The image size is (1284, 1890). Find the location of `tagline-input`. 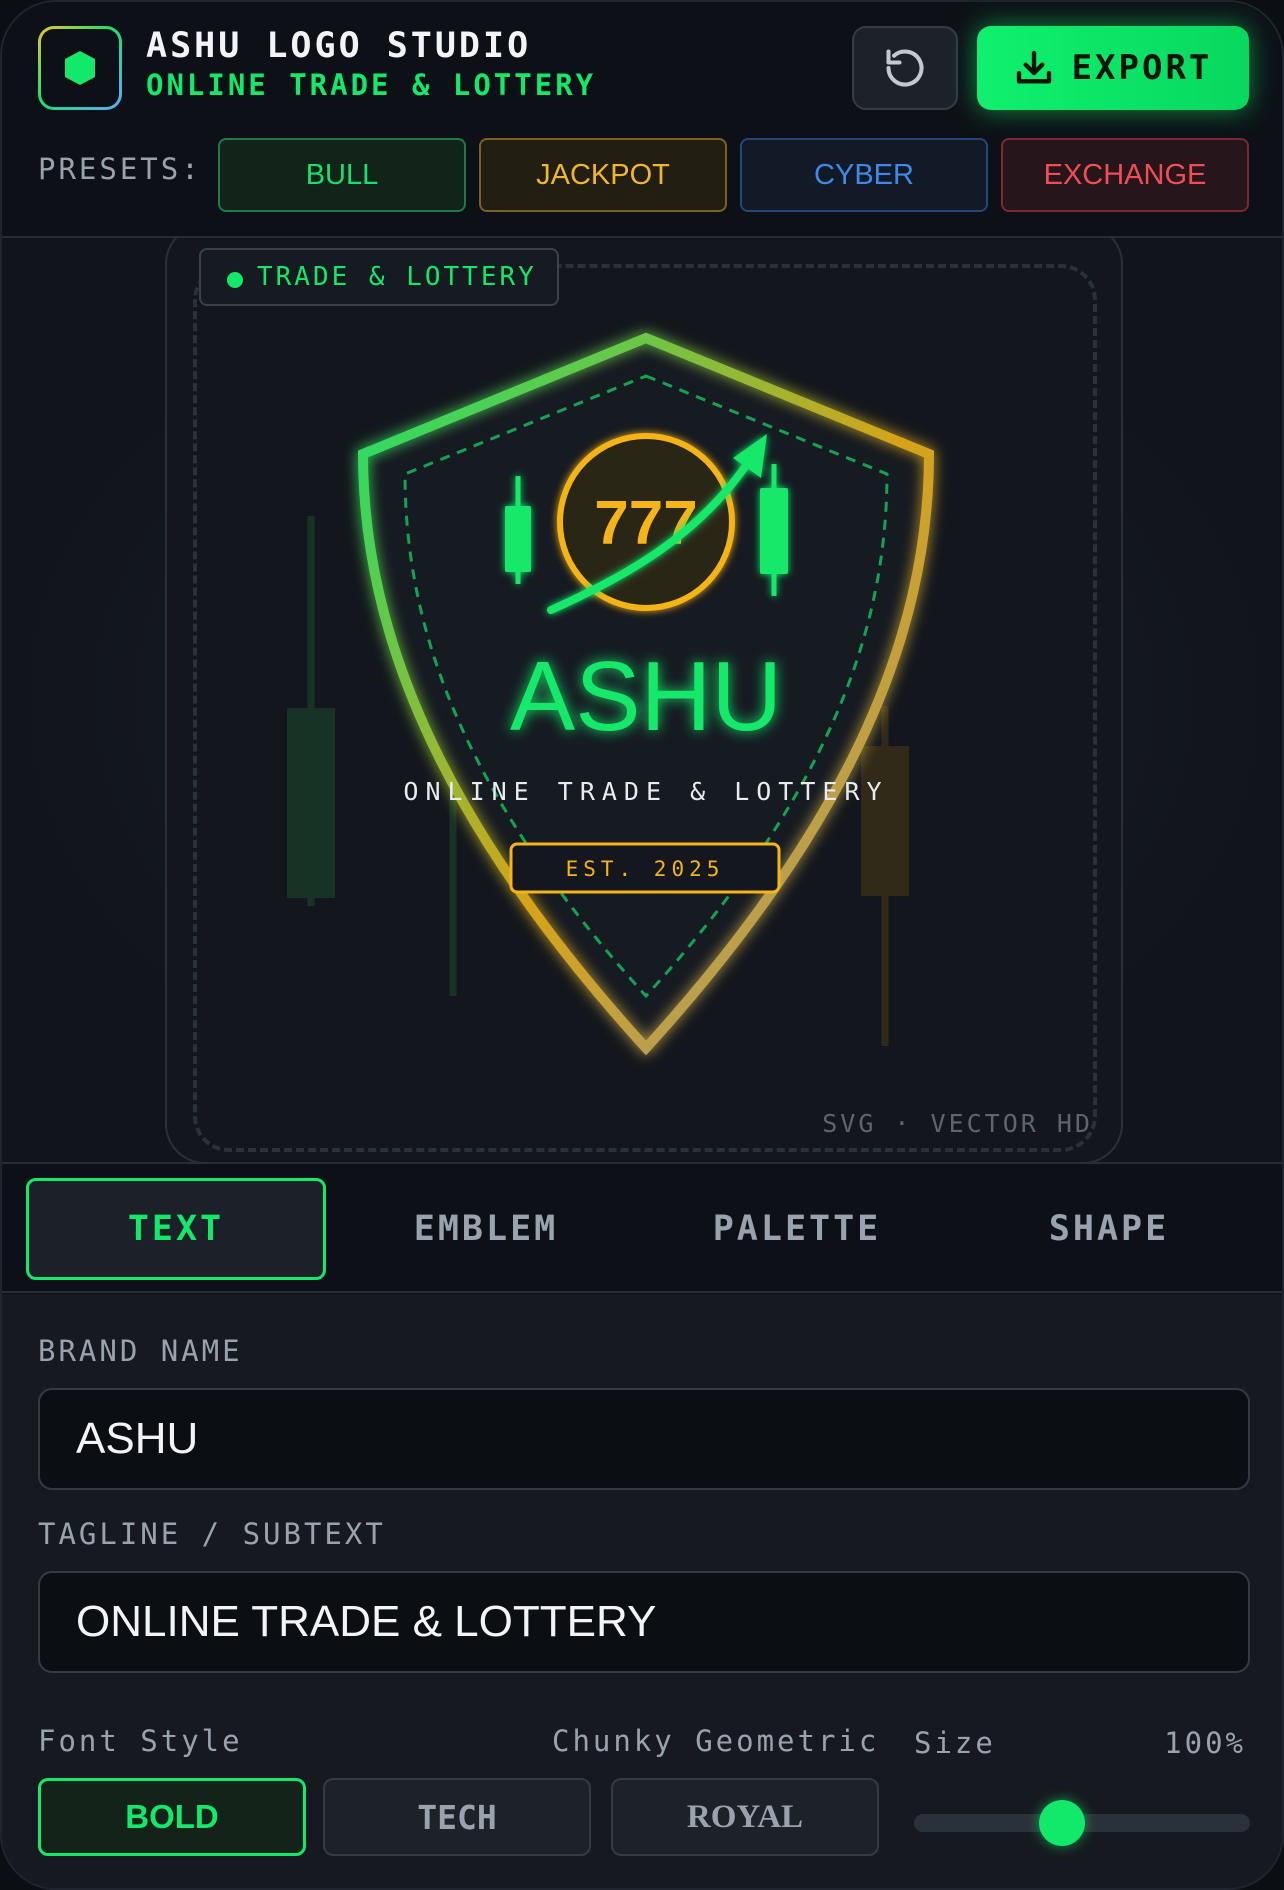

tagline-input is located at coordinates (644, 1622).